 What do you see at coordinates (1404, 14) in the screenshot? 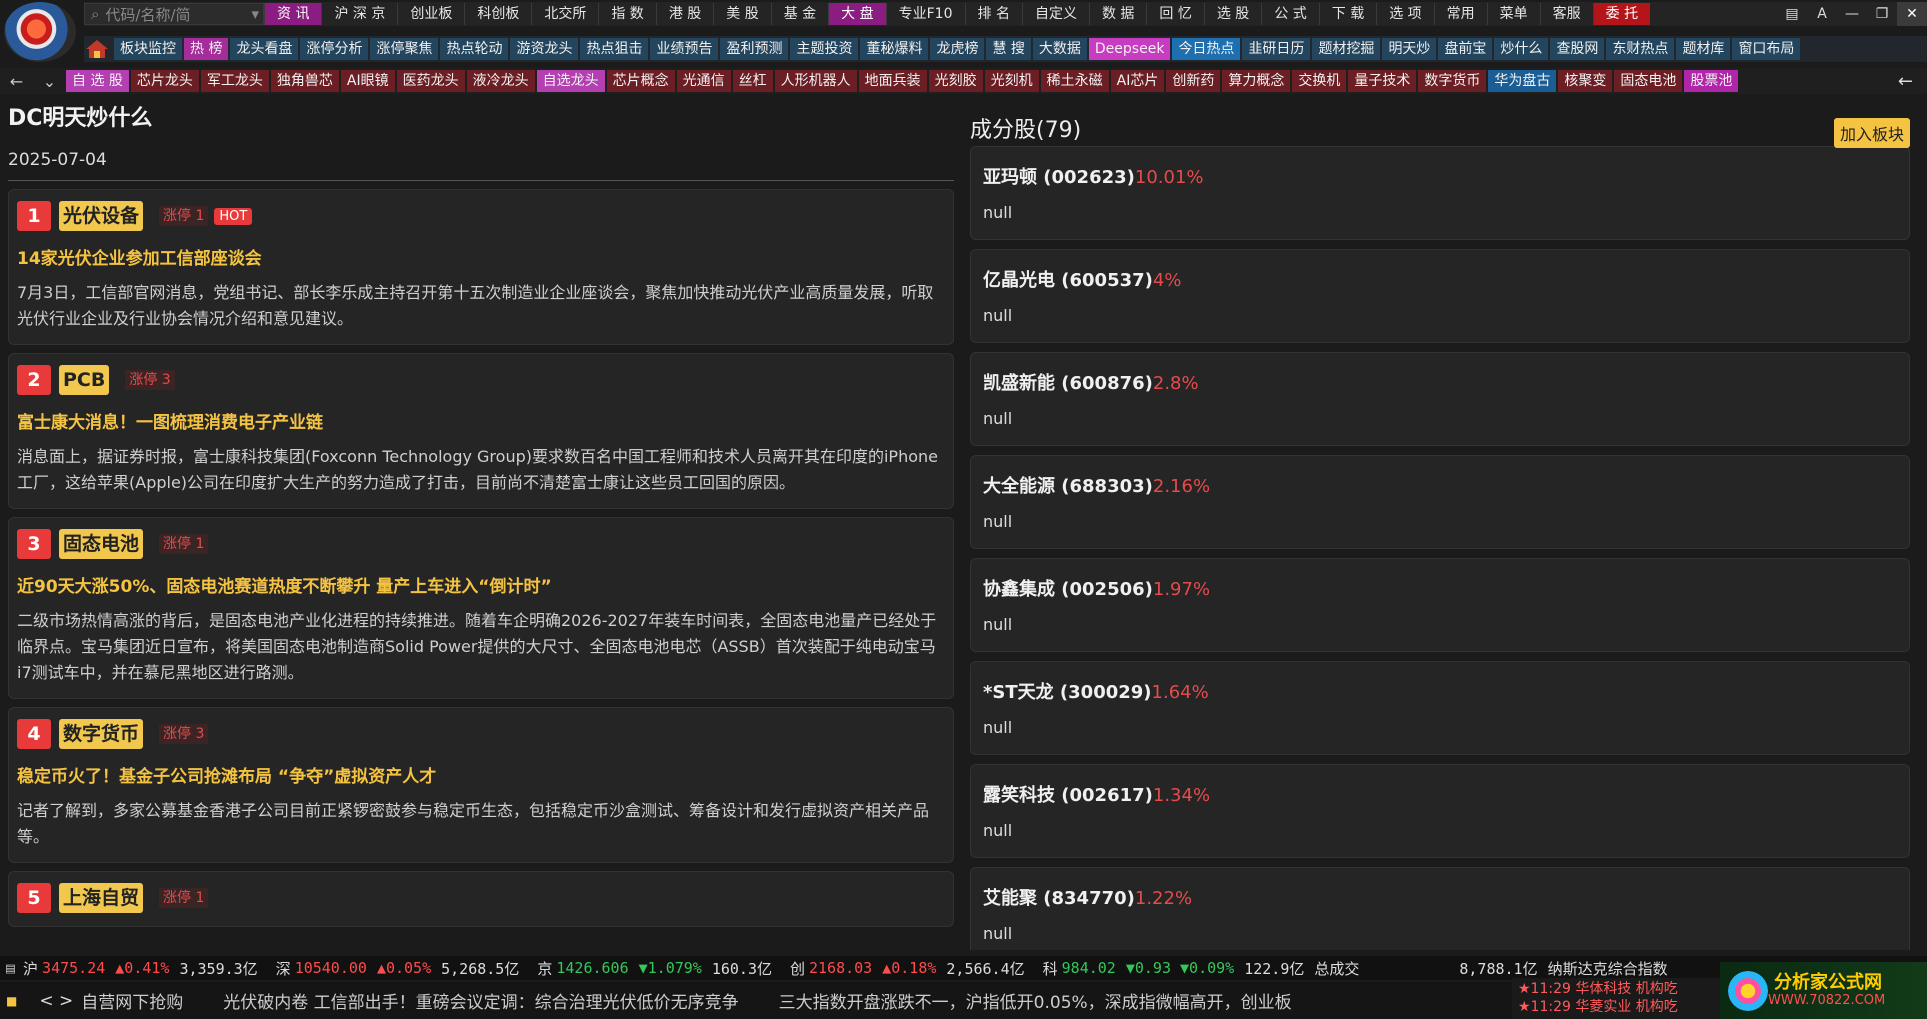
I see `menu-button: 选 项` at bounding box center [1404, 14].